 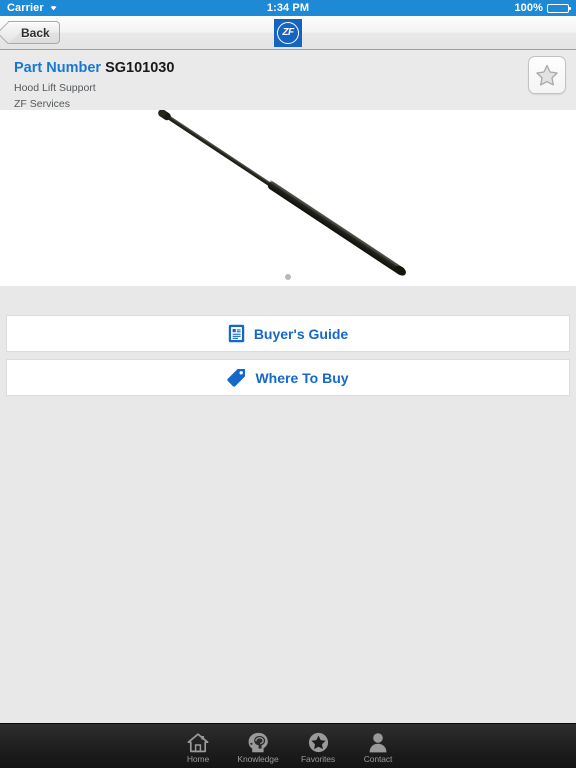 I want to click on status-bar: Carrier 1:34 PM 100%, so click(x=288, y=8).